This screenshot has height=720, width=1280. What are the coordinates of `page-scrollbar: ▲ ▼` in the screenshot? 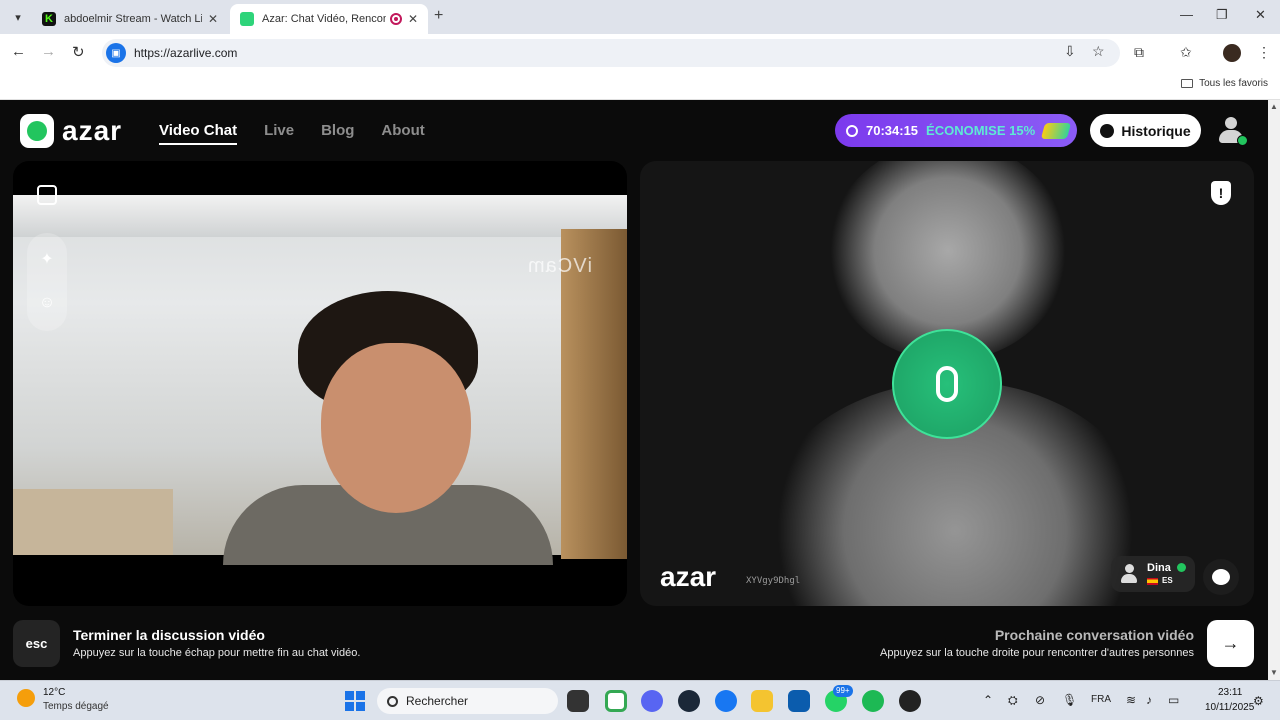 It's located at (1274, 390).